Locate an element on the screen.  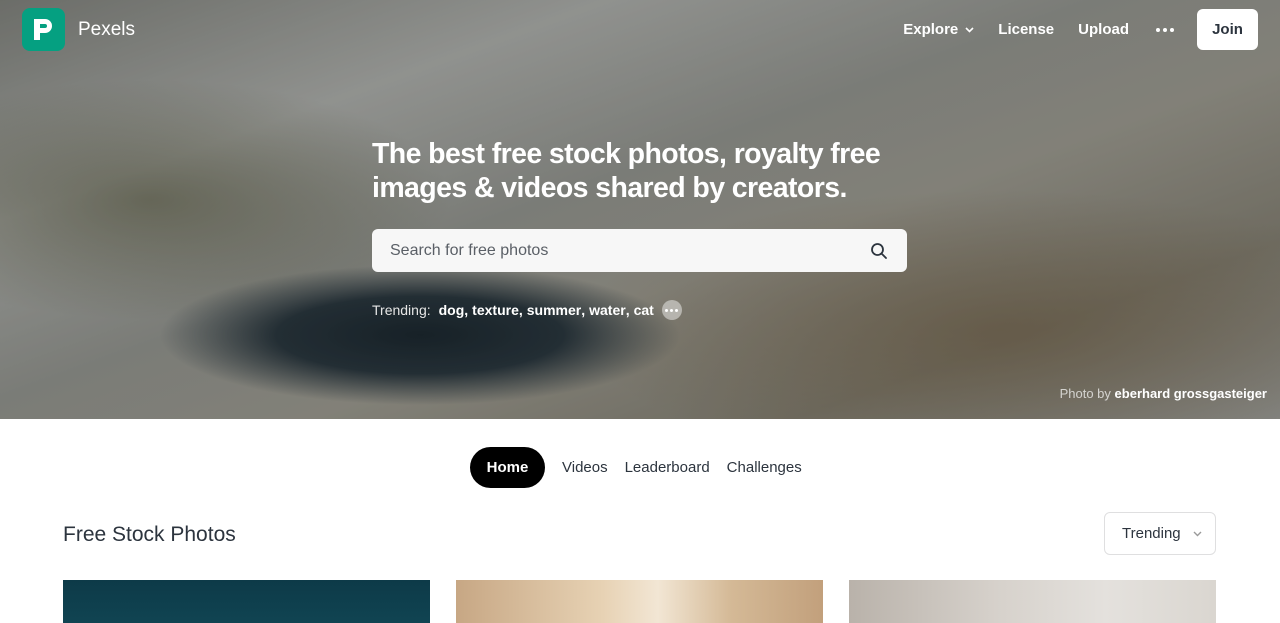
main-tabs: Home Videos Leaderboard Challenges is located at coordinates (644, 467).